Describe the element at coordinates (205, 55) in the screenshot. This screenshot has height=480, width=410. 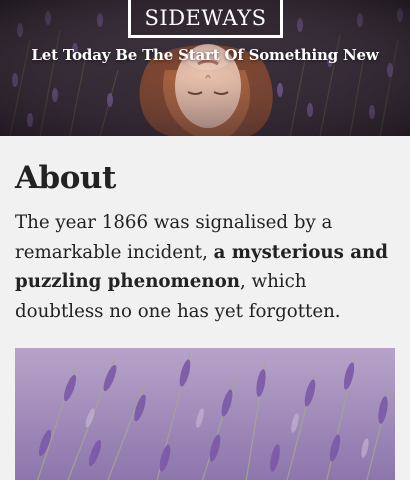
I see `site-tagline: Let Today Be The Start Of Something New` at that location.